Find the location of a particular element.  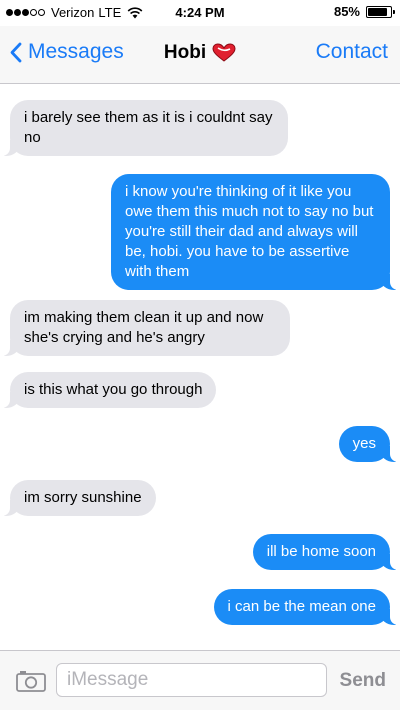

outgoing-message-bubble: ill be home soon is located at coordinates (326, 552).